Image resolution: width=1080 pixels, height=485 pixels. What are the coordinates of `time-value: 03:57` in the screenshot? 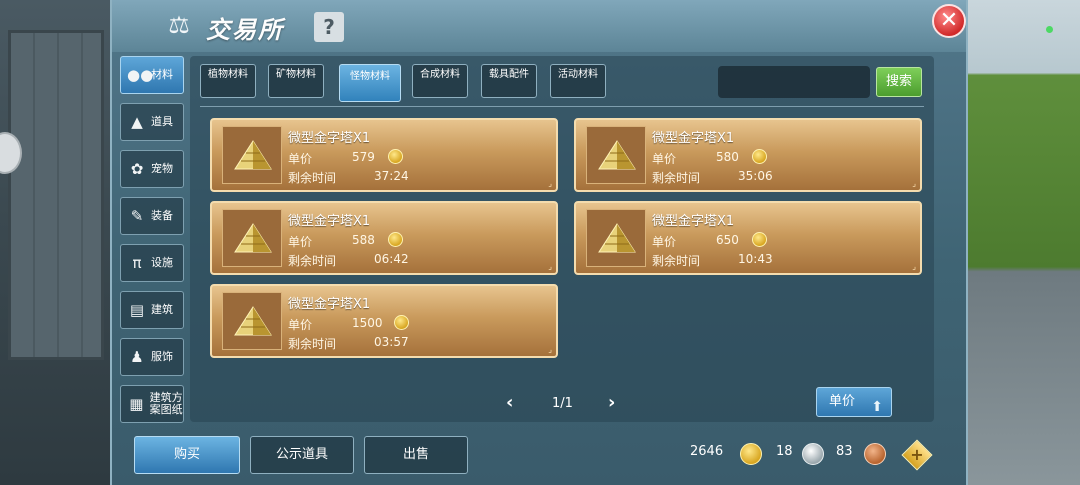 It's located at (391, 342).